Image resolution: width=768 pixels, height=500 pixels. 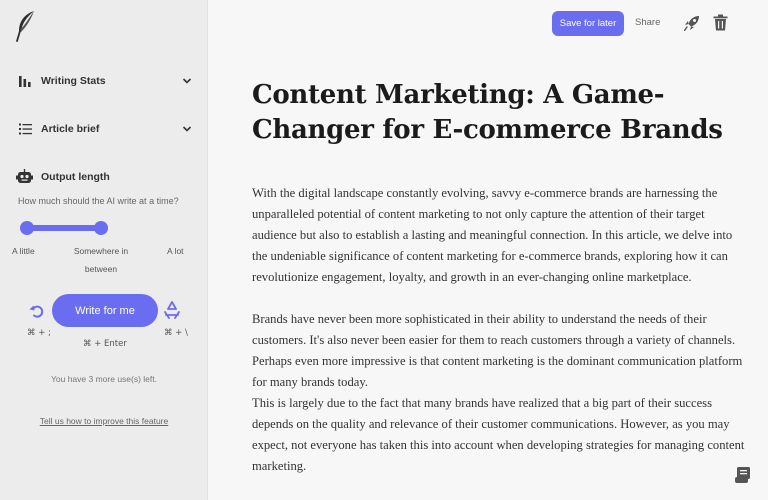 What do you see at coordinates (105, 344) in the screenshot?
I see `write-shortcut: ⌘ + Enter` at bounding box center [105, 344].